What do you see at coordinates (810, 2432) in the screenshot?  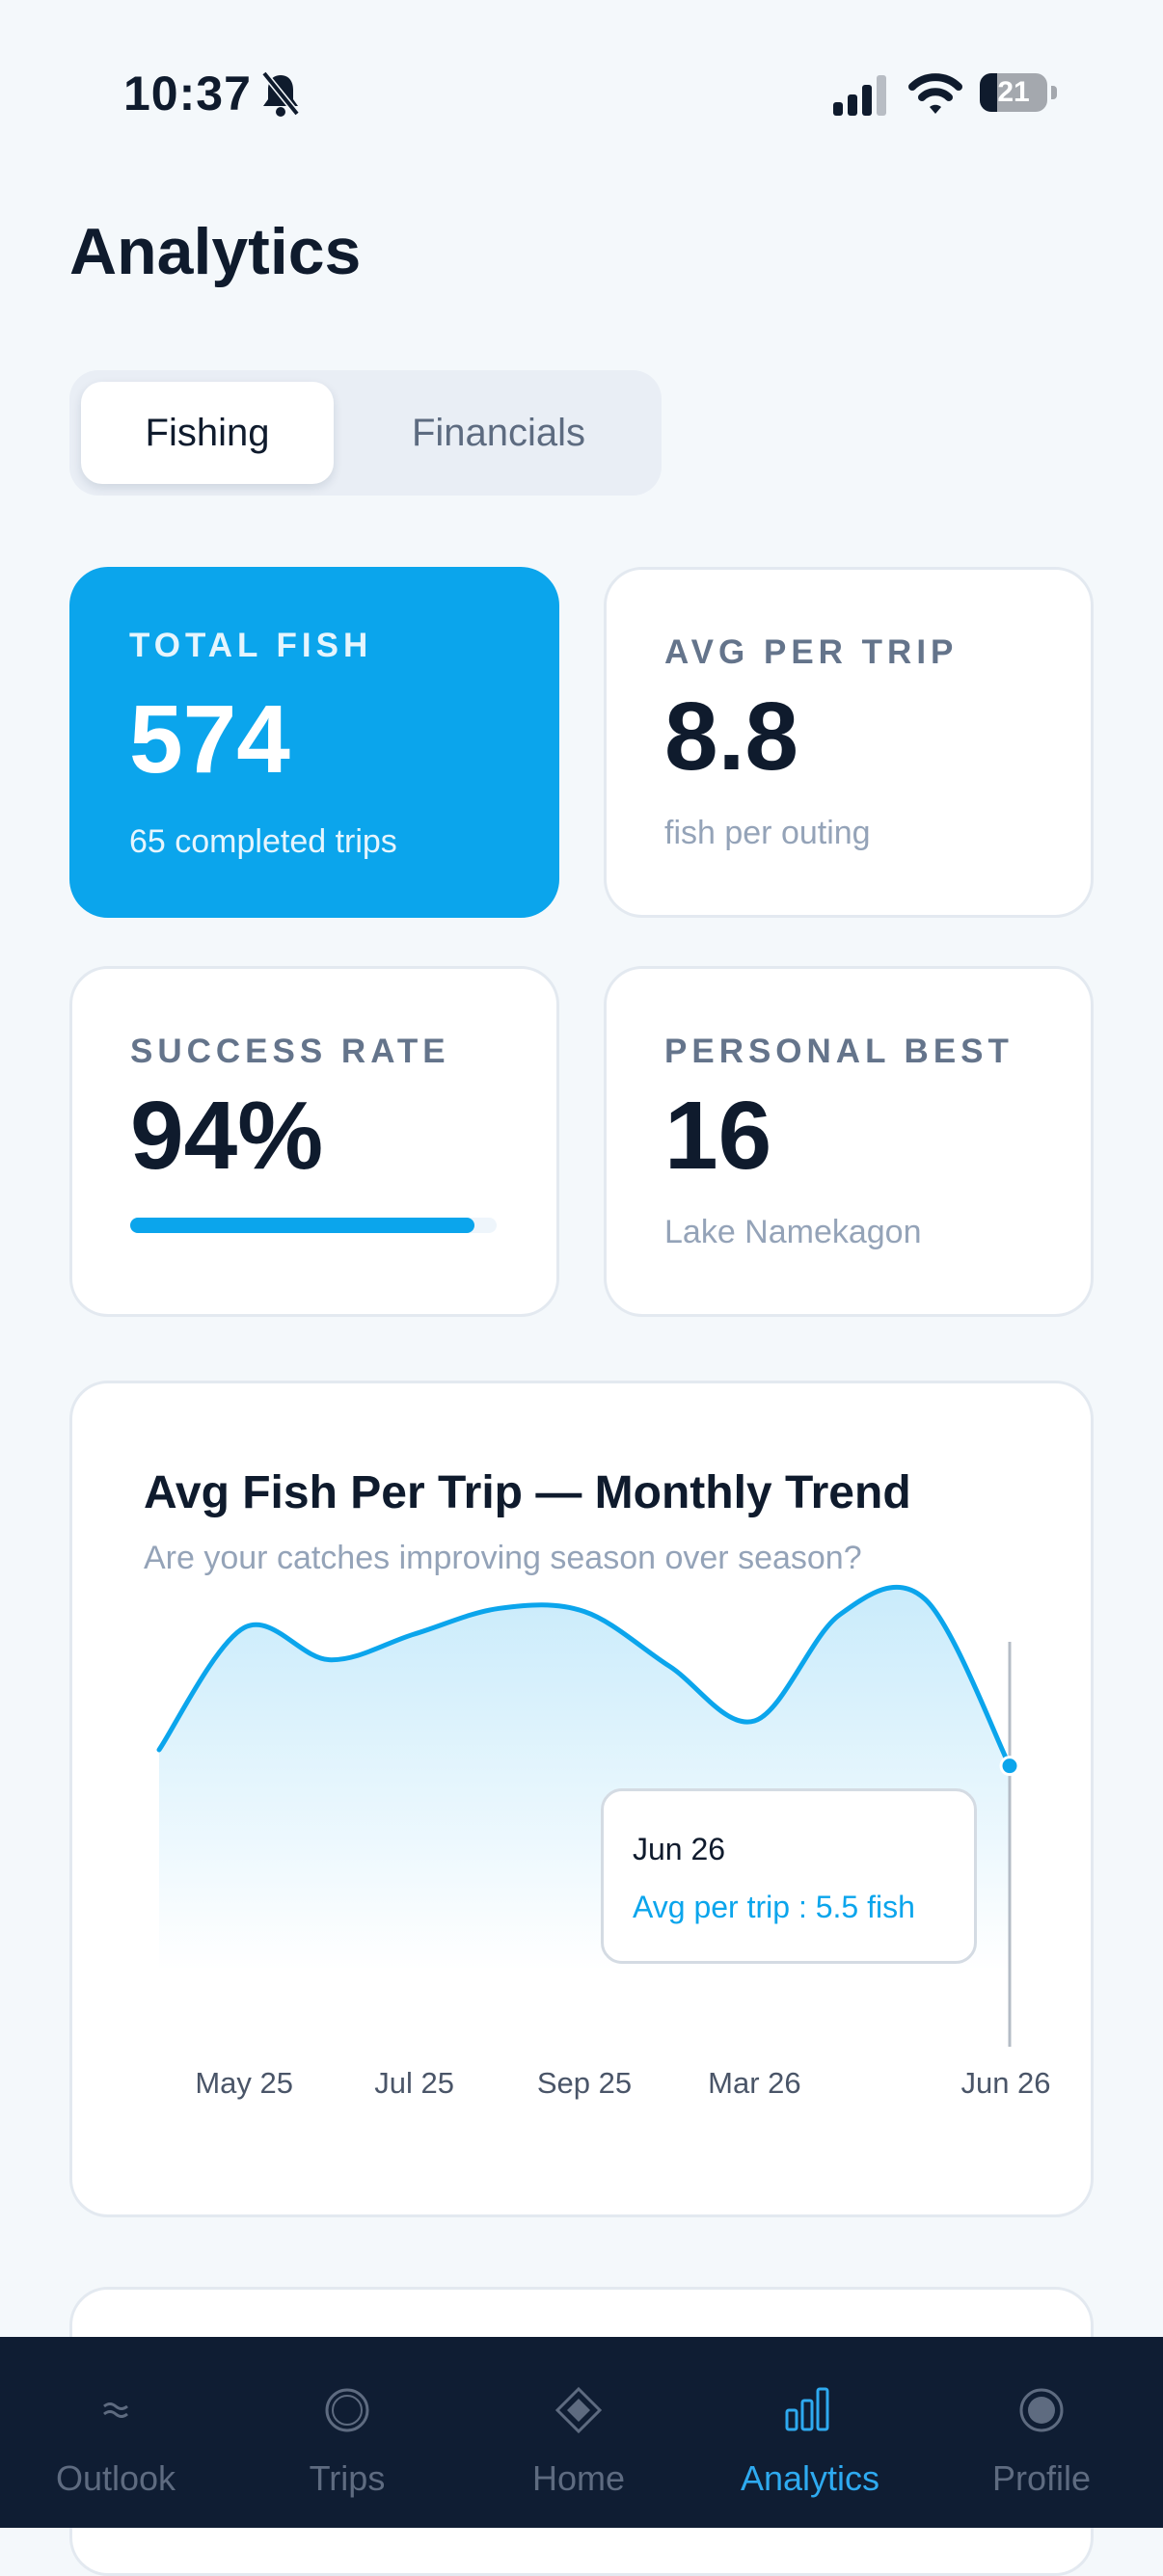 I see `tab-analytics: Analytics` at bounding box center [810, 2432].